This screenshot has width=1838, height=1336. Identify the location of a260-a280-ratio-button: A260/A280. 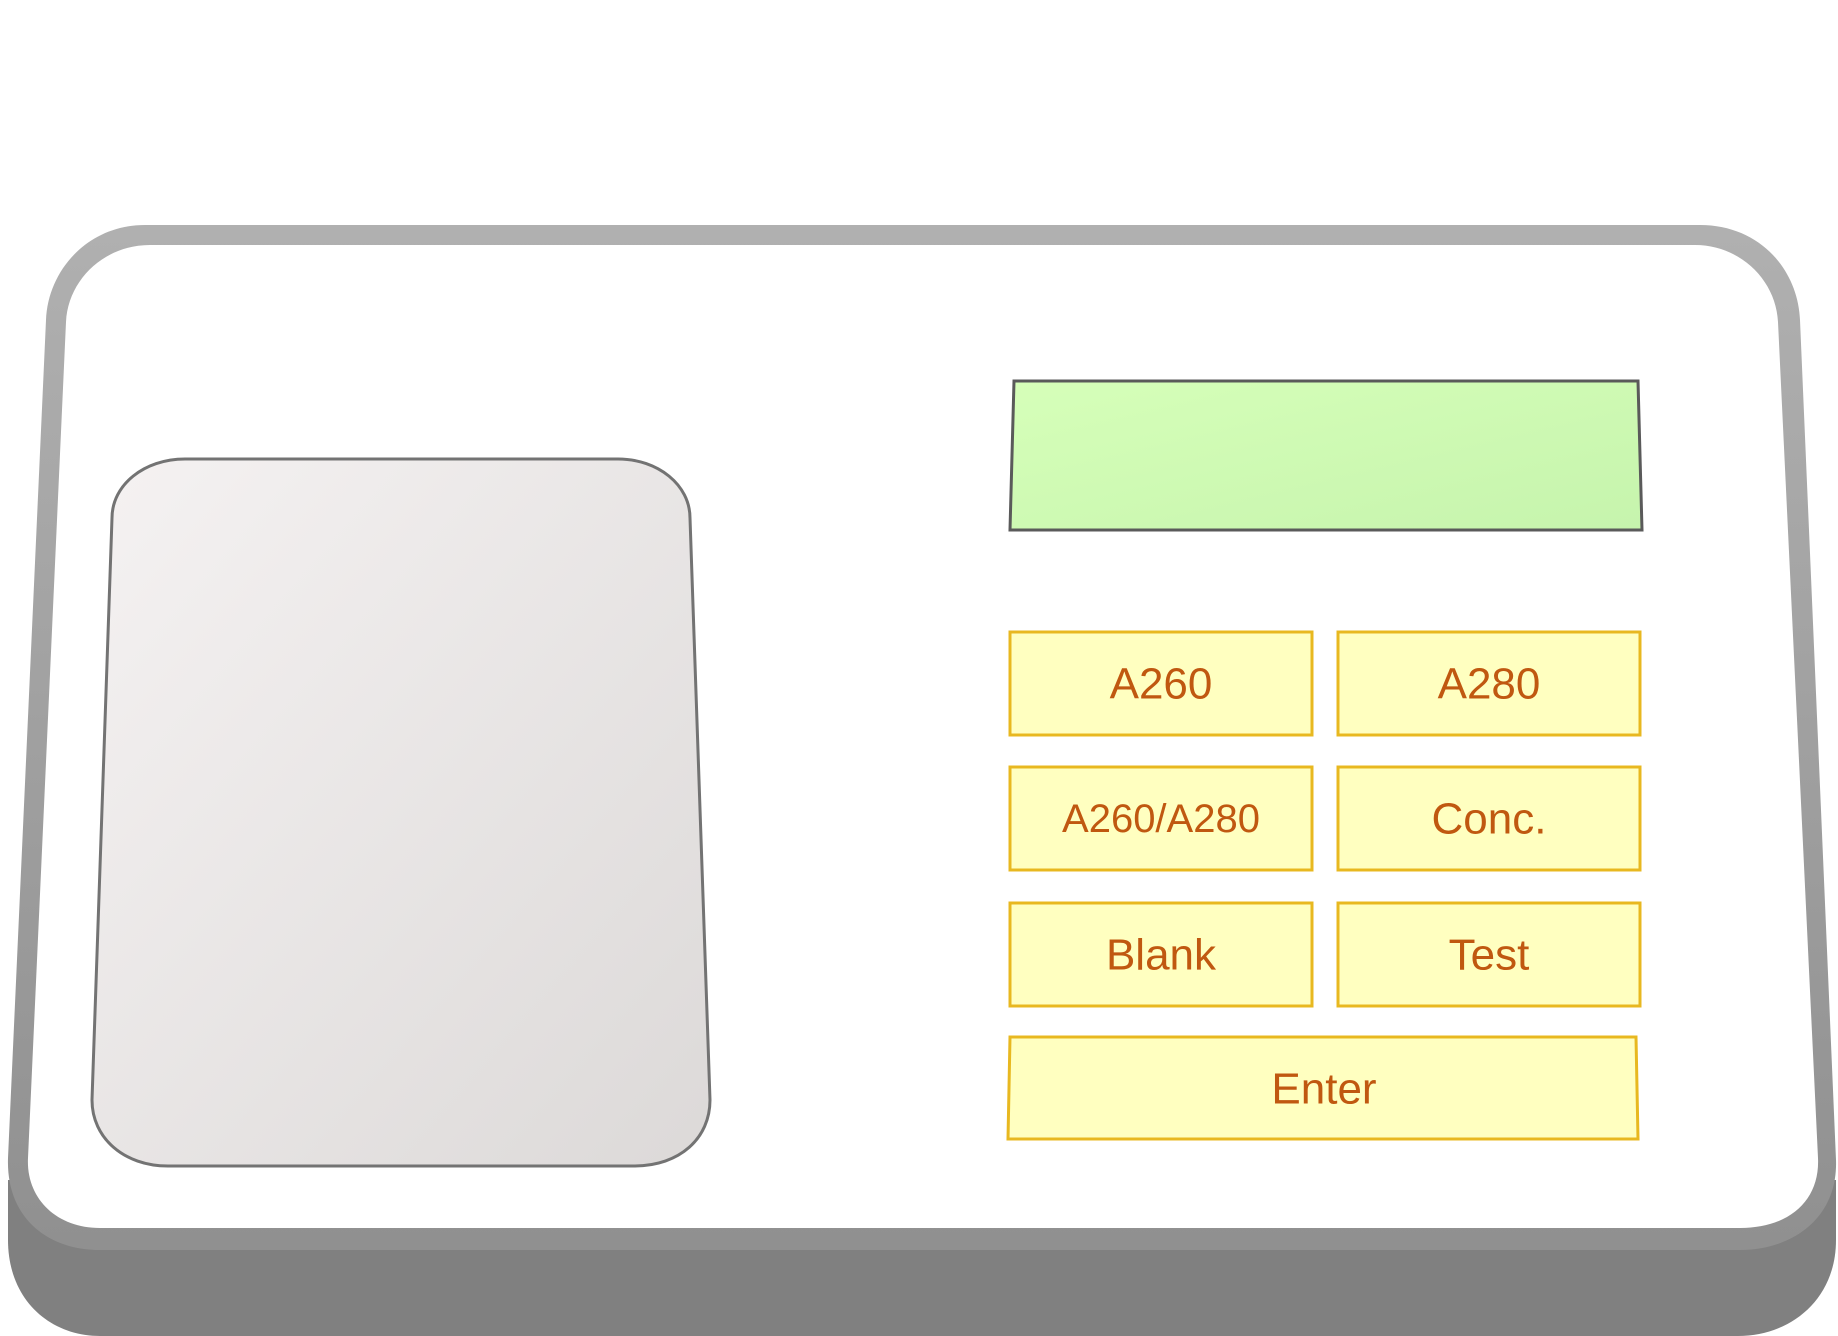
(1161, 818).